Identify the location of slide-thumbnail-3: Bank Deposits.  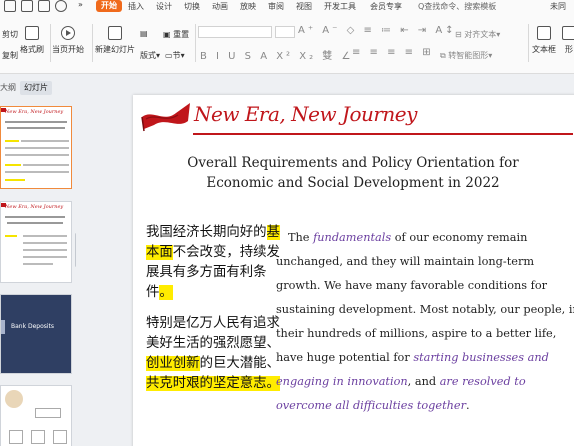
(36, 334).